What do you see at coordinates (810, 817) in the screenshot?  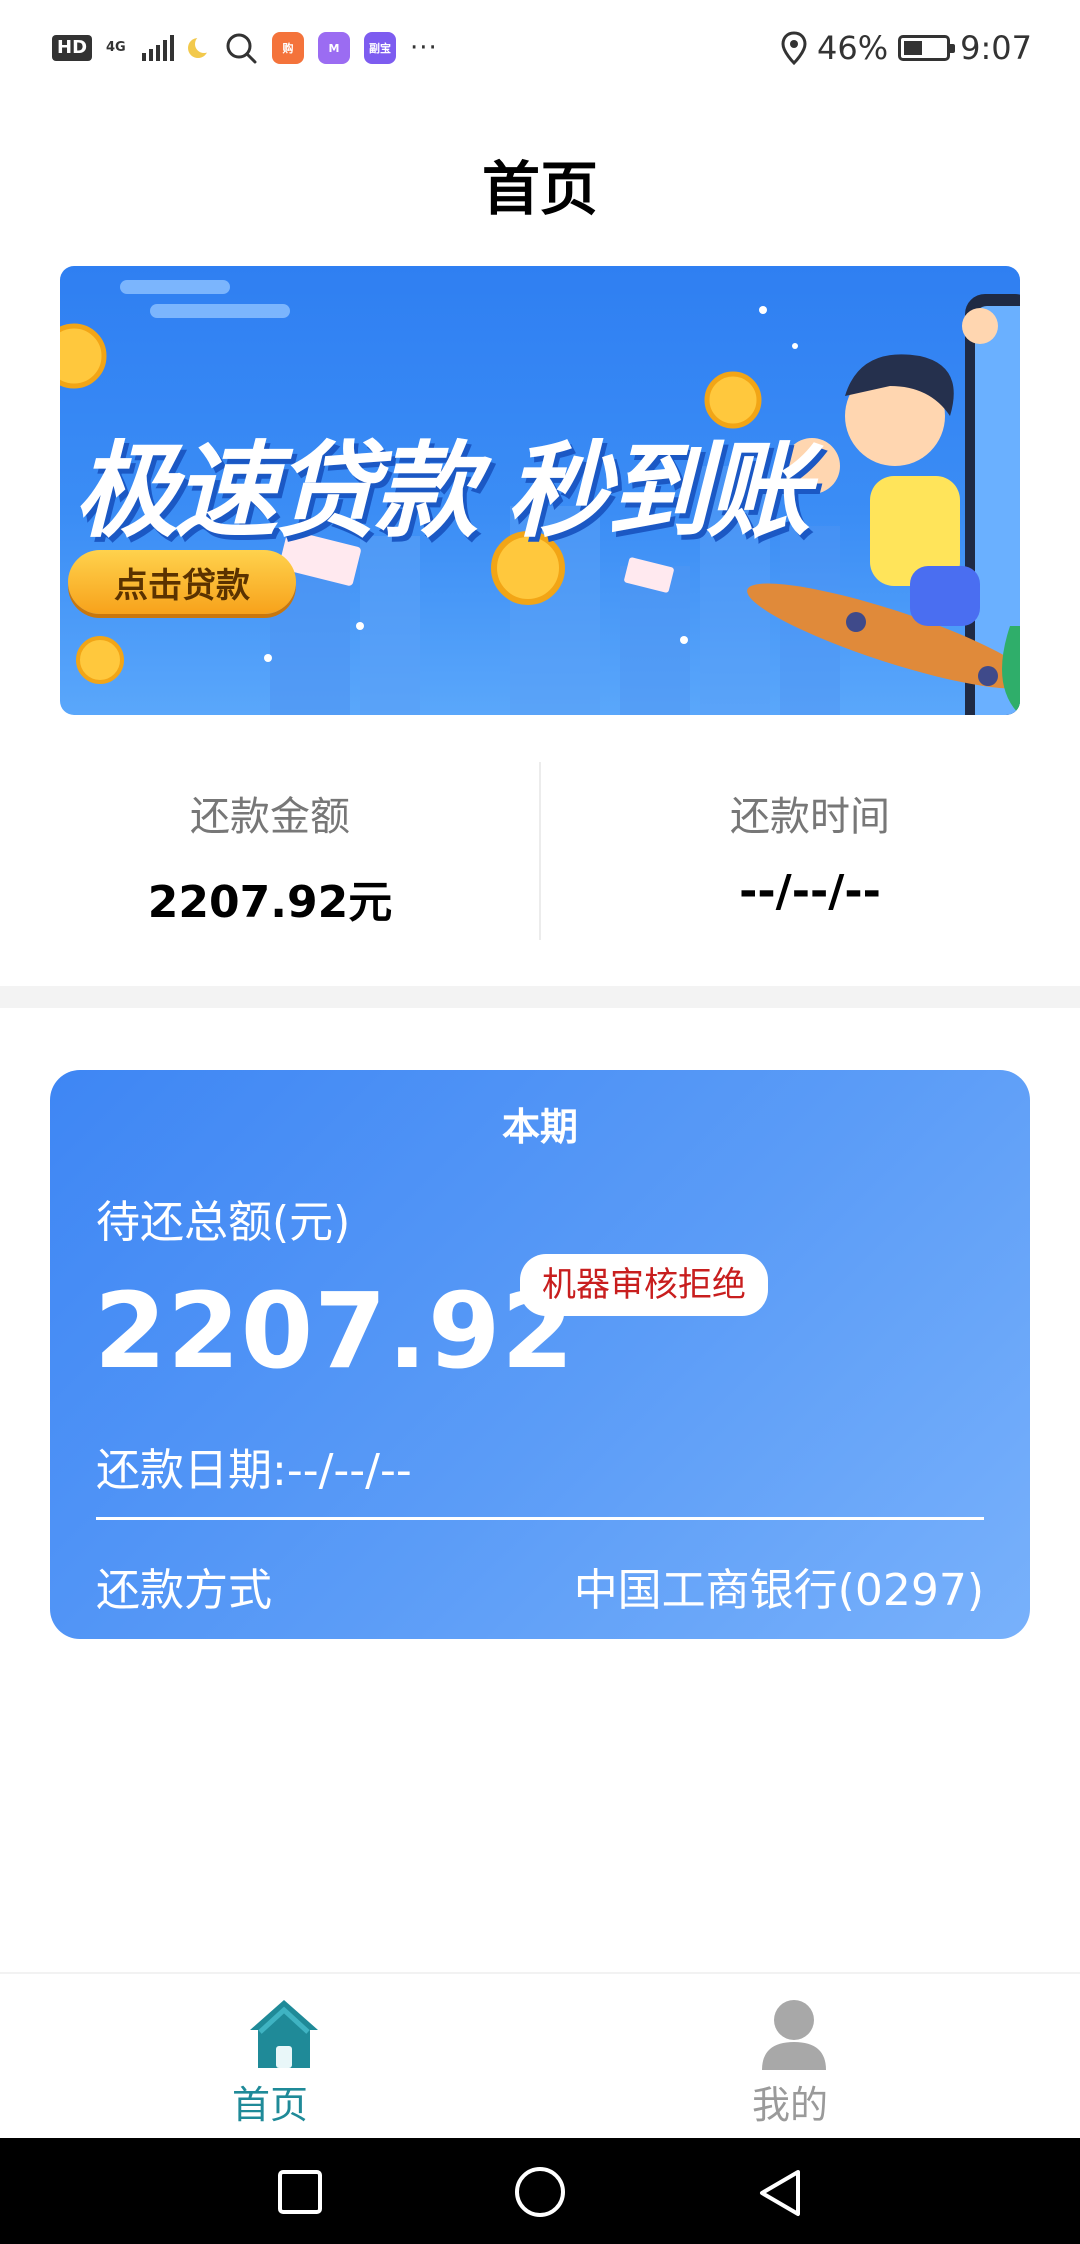 I see `date-label: 还款时间` at bounding box center [810, 817].